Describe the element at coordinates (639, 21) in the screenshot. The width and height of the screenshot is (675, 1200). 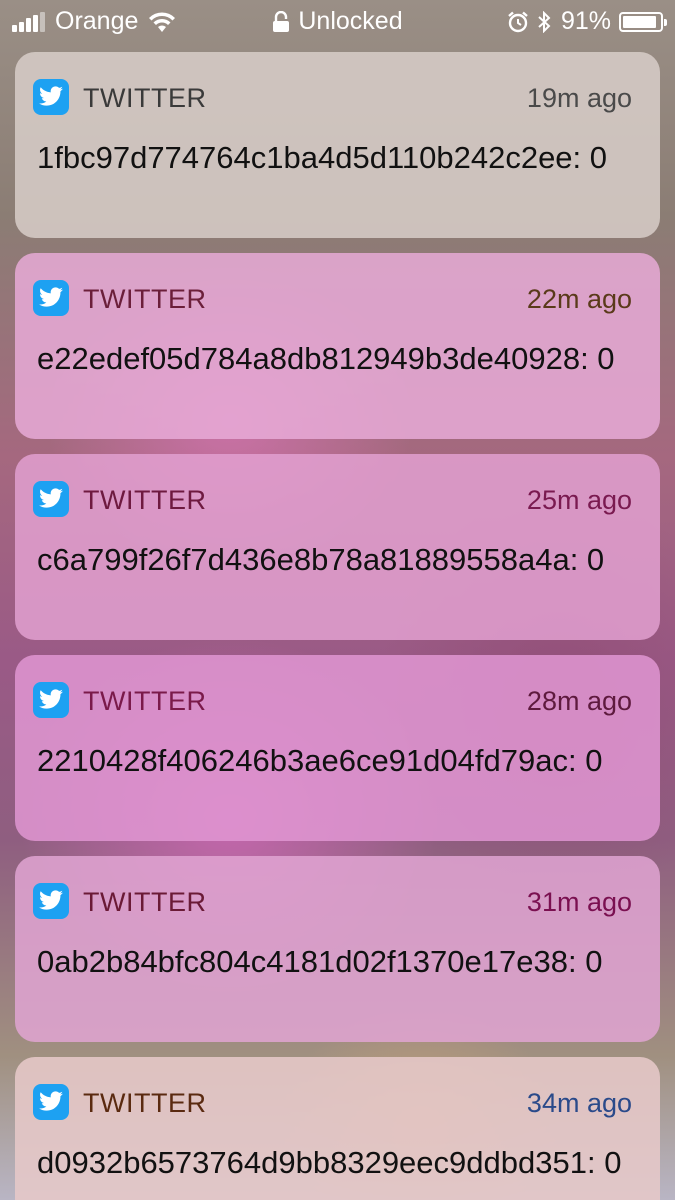
I see `battery-level-fill` at that location.